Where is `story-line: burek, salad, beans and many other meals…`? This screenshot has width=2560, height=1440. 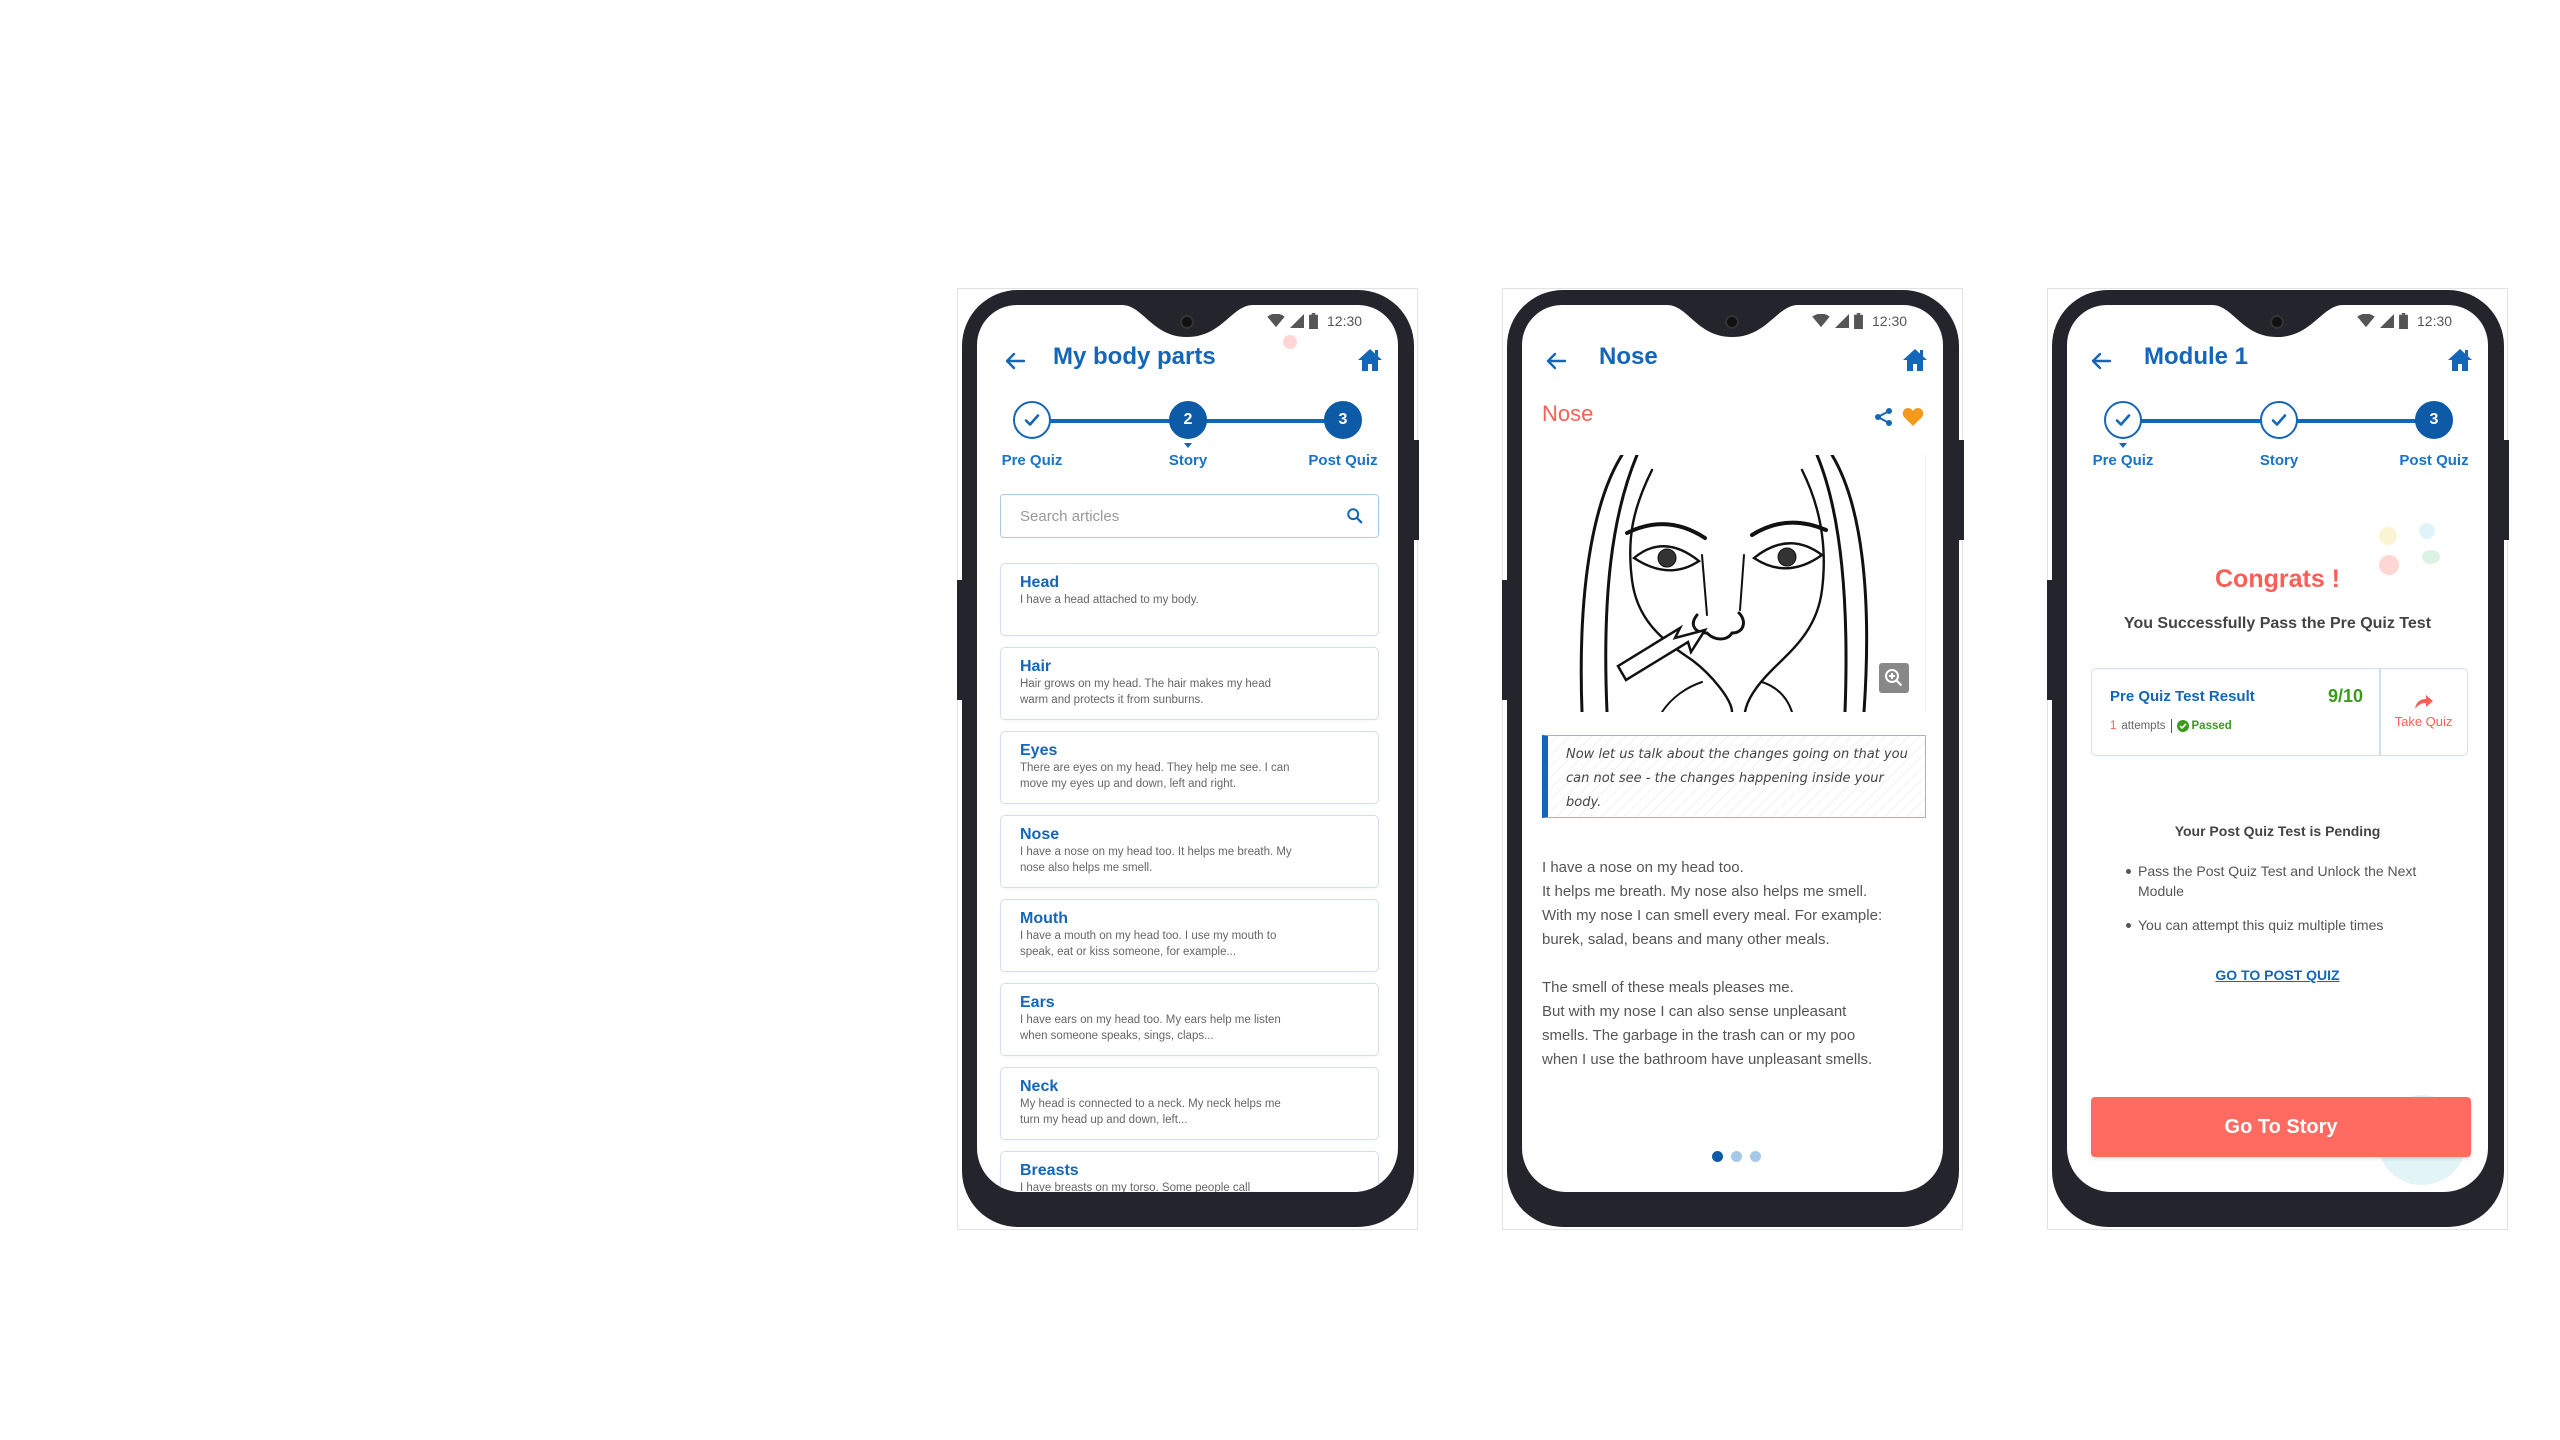
story-line: burek, salad, beans and many other meals… is located at coordinates (1686, 939).